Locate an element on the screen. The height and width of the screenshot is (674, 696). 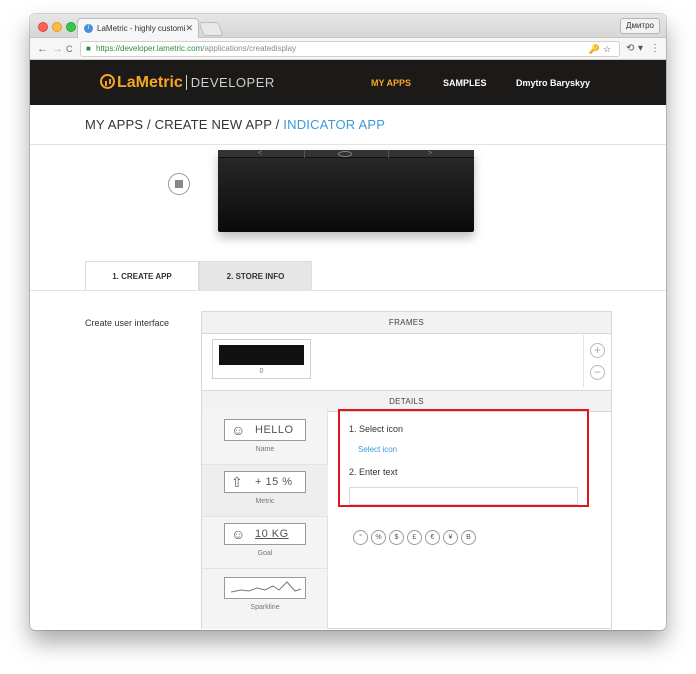
reload-icon: C is located at coordinates (69, 49).